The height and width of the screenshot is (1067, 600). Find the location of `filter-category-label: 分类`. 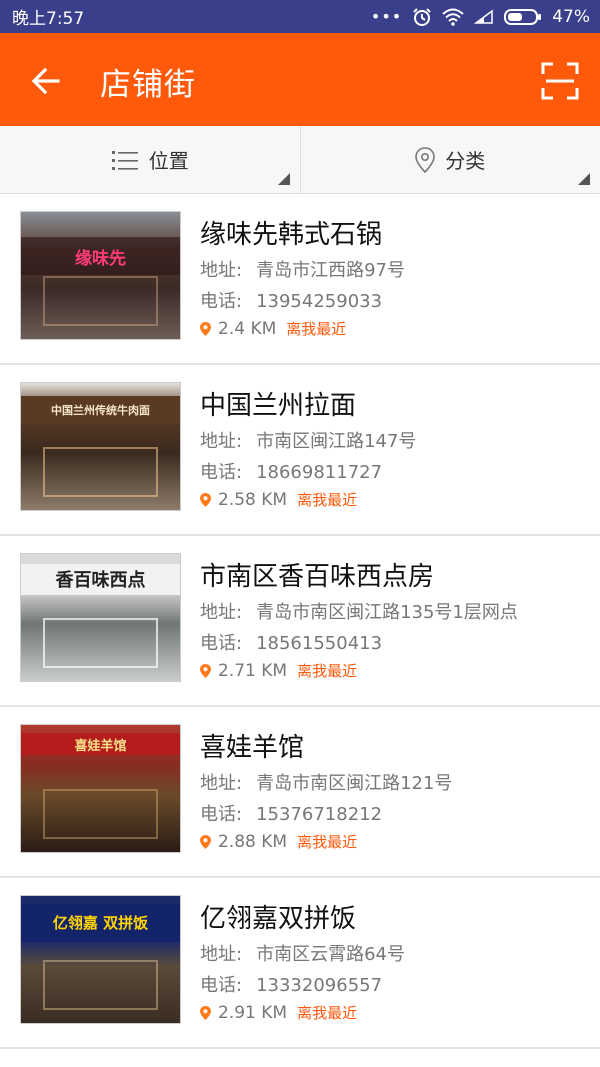

filter-category-label: 分类 is located at coordinates (465, 161).